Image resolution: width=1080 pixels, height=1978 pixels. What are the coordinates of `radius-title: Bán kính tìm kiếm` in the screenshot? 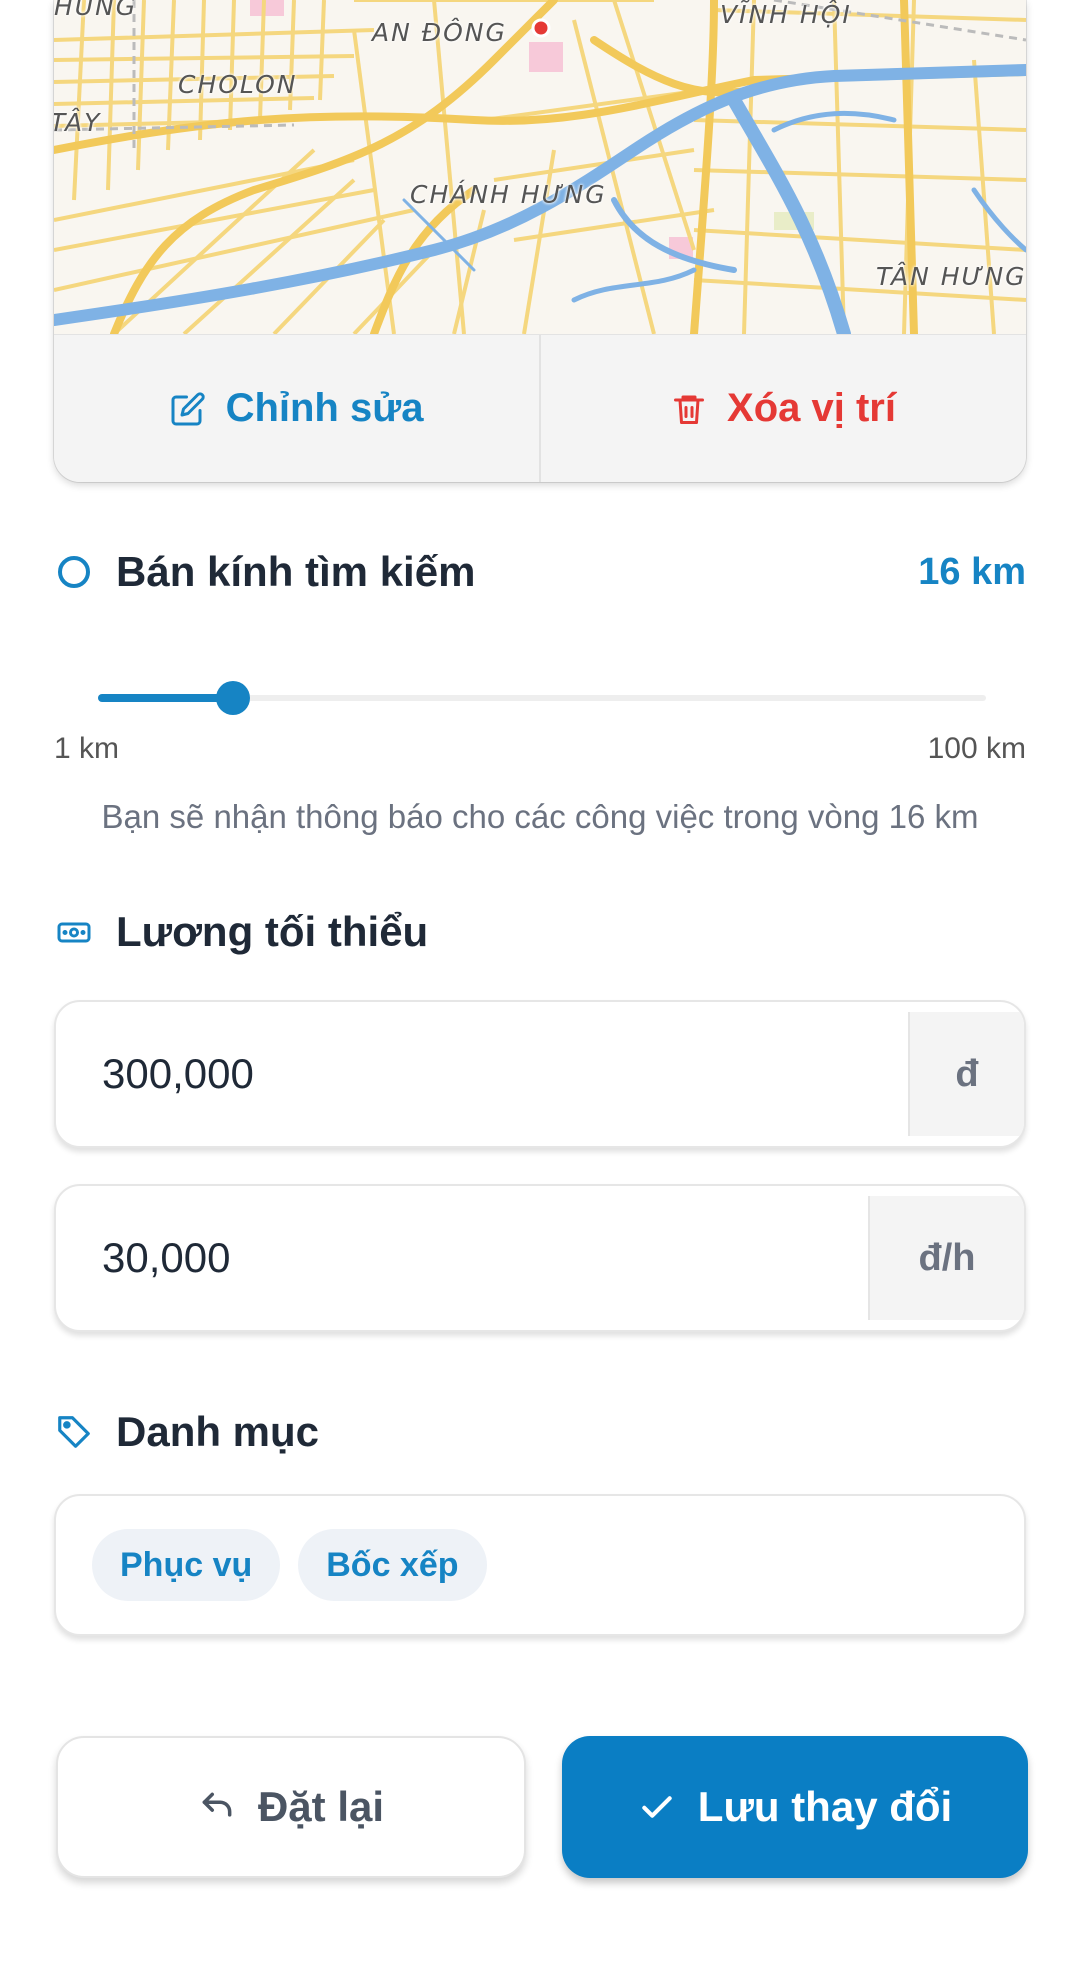 It's located at (296, 571).